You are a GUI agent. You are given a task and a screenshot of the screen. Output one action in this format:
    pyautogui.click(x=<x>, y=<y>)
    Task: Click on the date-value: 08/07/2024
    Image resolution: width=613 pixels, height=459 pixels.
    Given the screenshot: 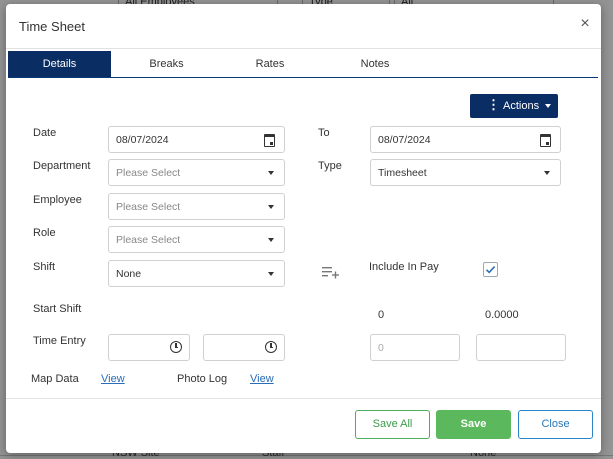 What is the action you would take?
    pyautogui.click(x=142, y=140)
    